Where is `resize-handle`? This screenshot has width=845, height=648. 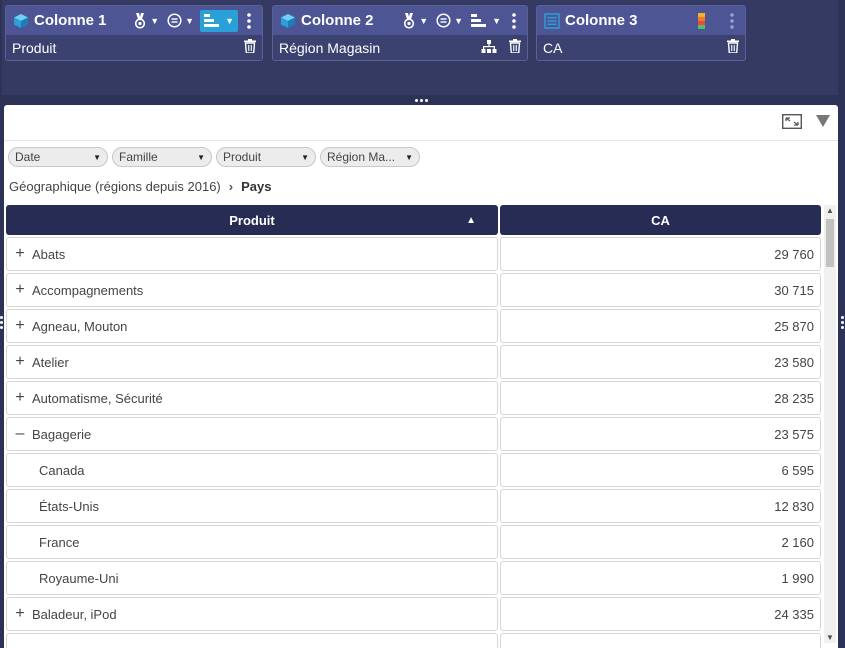 resize-handle is located at coordinates (421, 100).